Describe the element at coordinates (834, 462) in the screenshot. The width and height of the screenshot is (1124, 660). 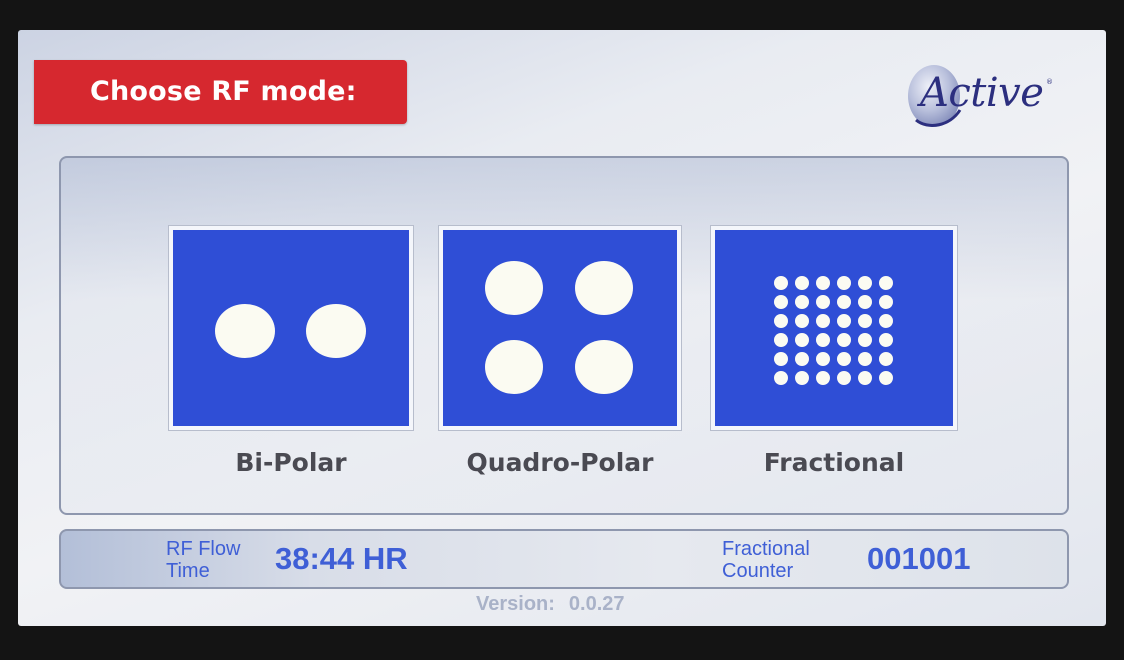
I see `fractional-label: Fractional` at that location.